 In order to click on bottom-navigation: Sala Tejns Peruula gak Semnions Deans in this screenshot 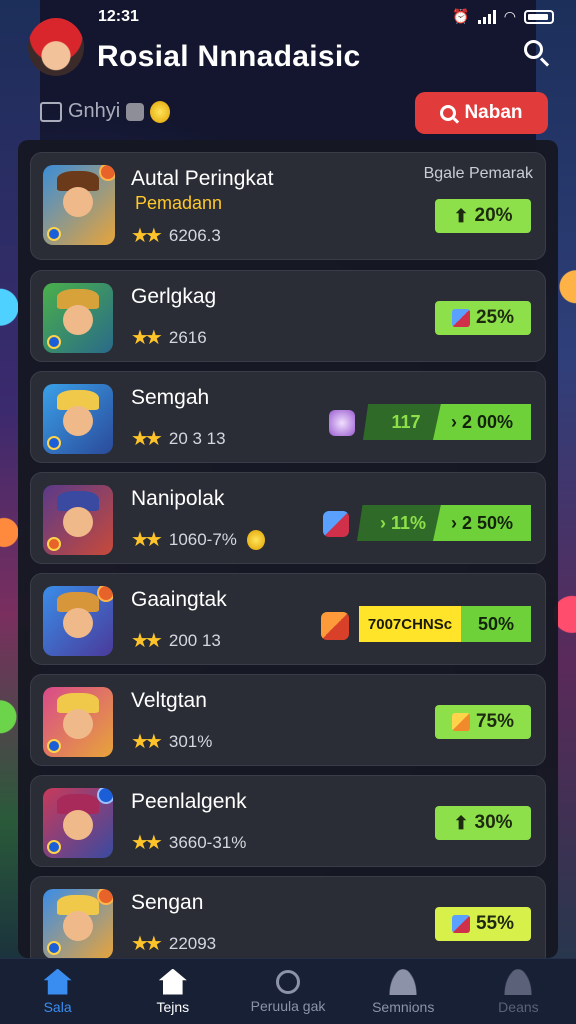, I will do `click(288, 991)`.